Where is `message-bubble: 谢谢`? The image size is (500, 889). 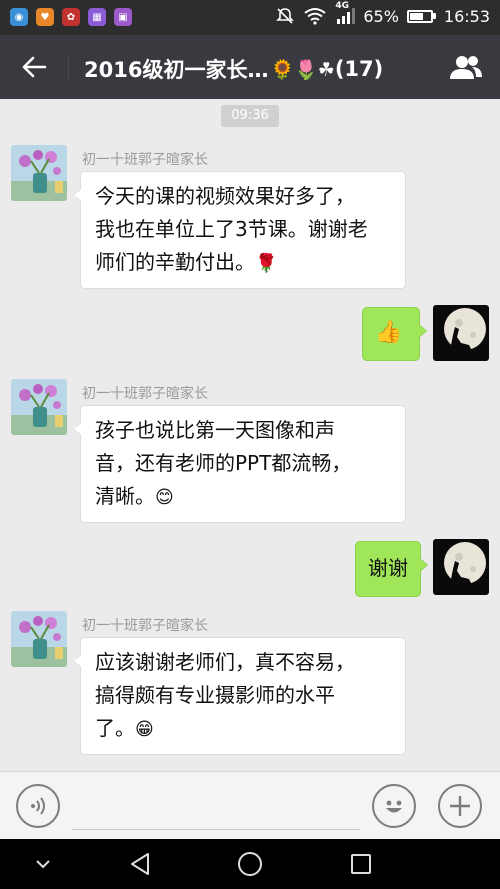 message-bubble: 谢谢 is located at coordinates (391, 569).